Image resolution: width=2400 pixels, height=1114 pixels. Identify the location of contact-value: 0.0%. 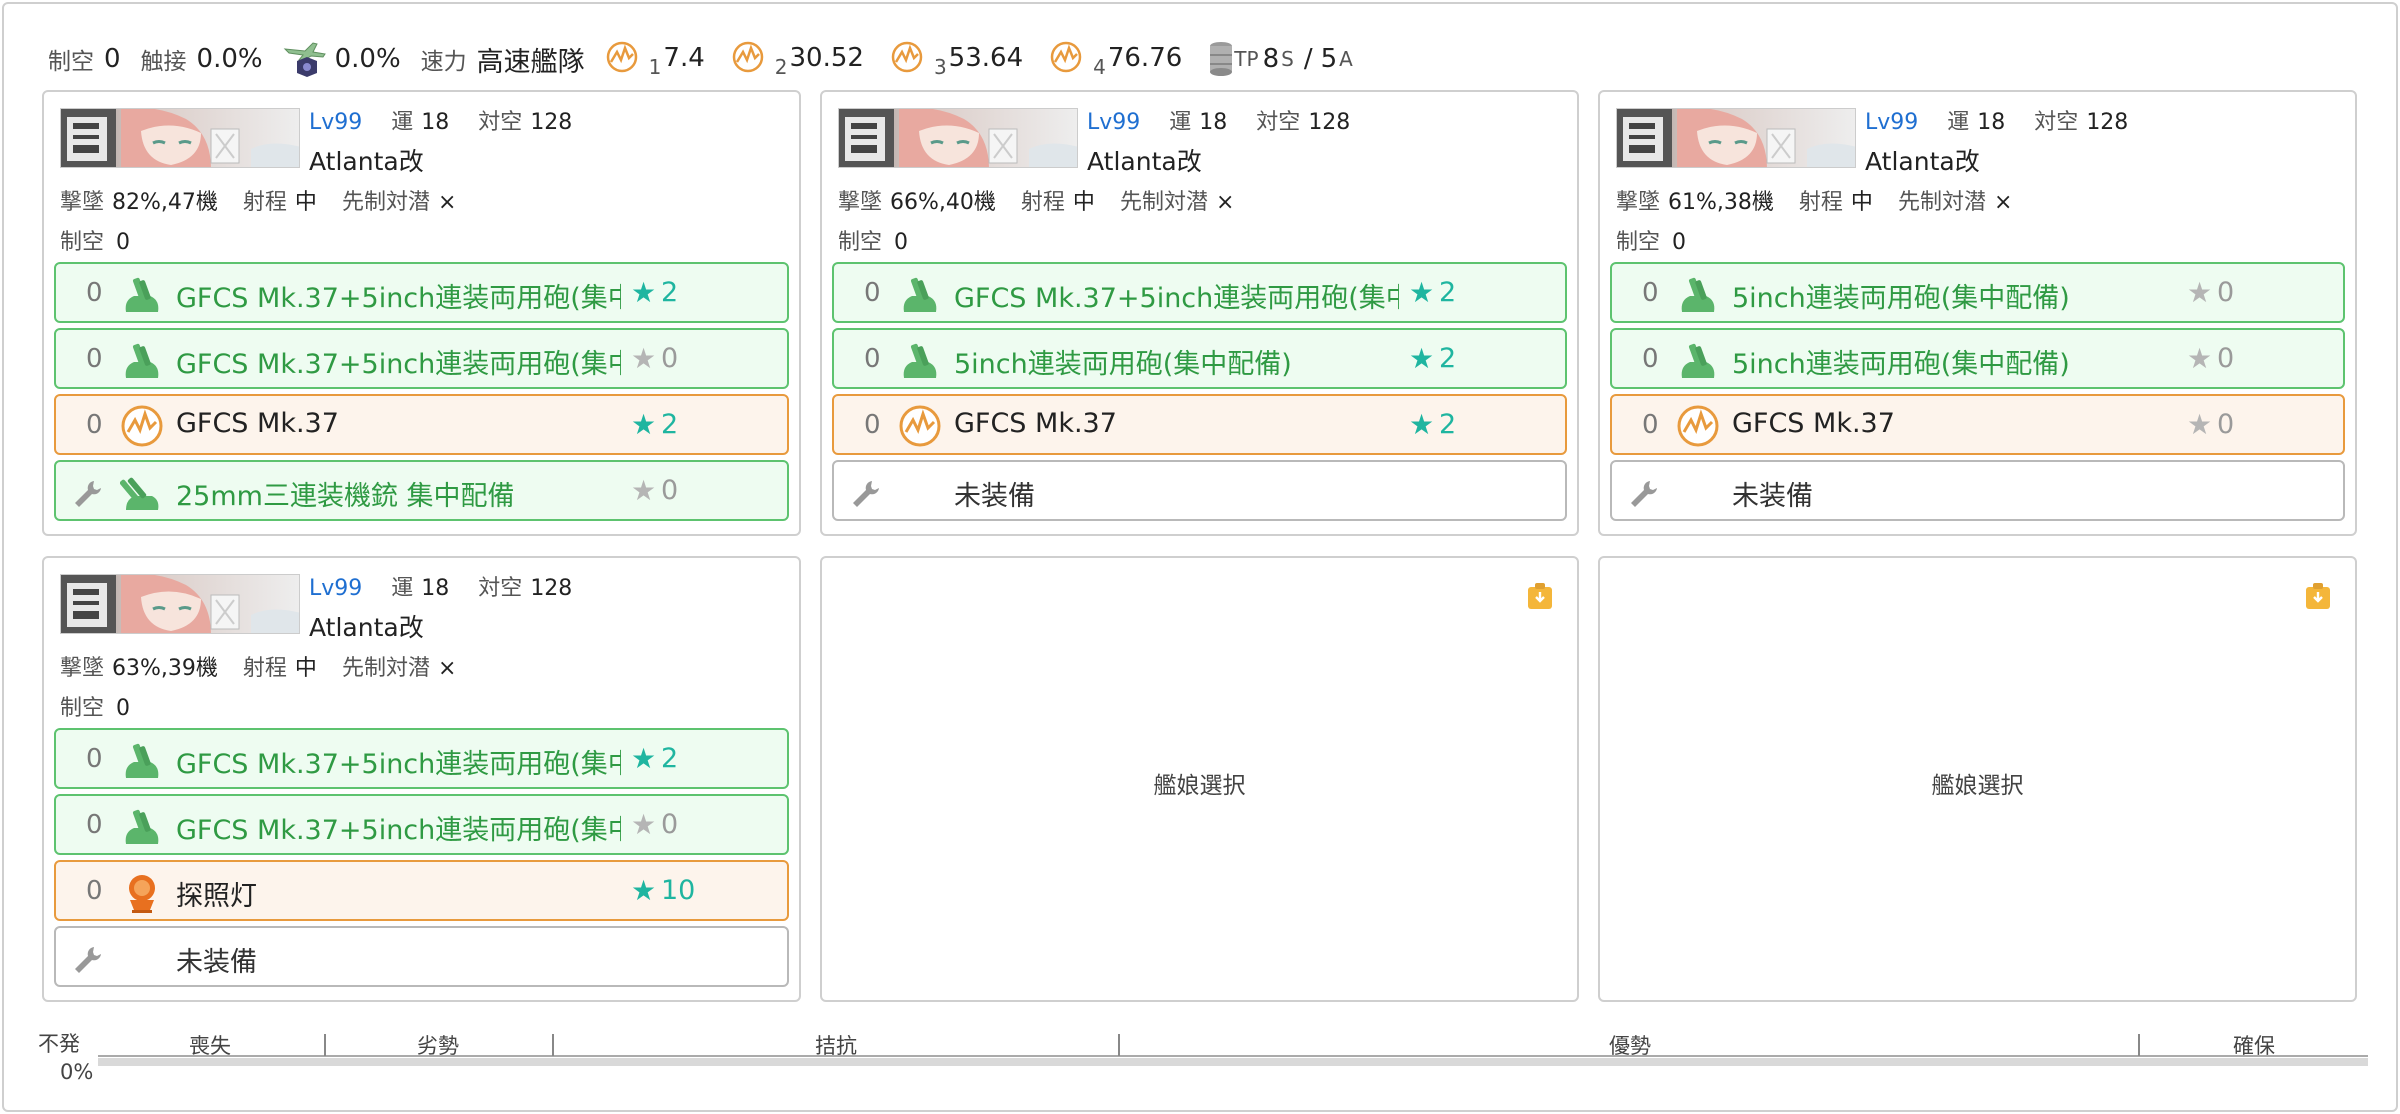
(229, 59).